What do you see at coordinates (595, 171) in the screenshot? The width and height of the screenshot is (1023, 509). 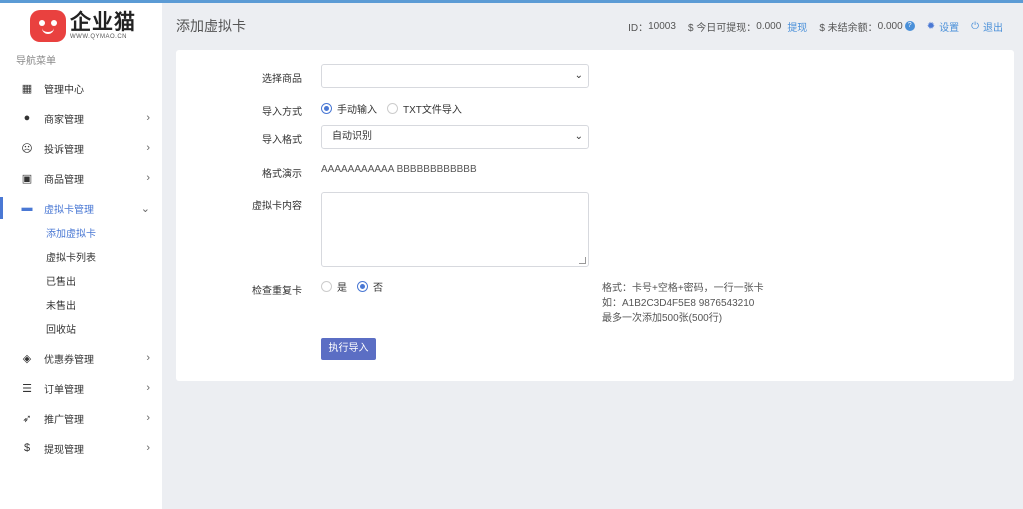 I see `demo-row: 格式演示 AAAAAAAAAAA BBBBBBBBBBBB` at bounding box center [595, 171].